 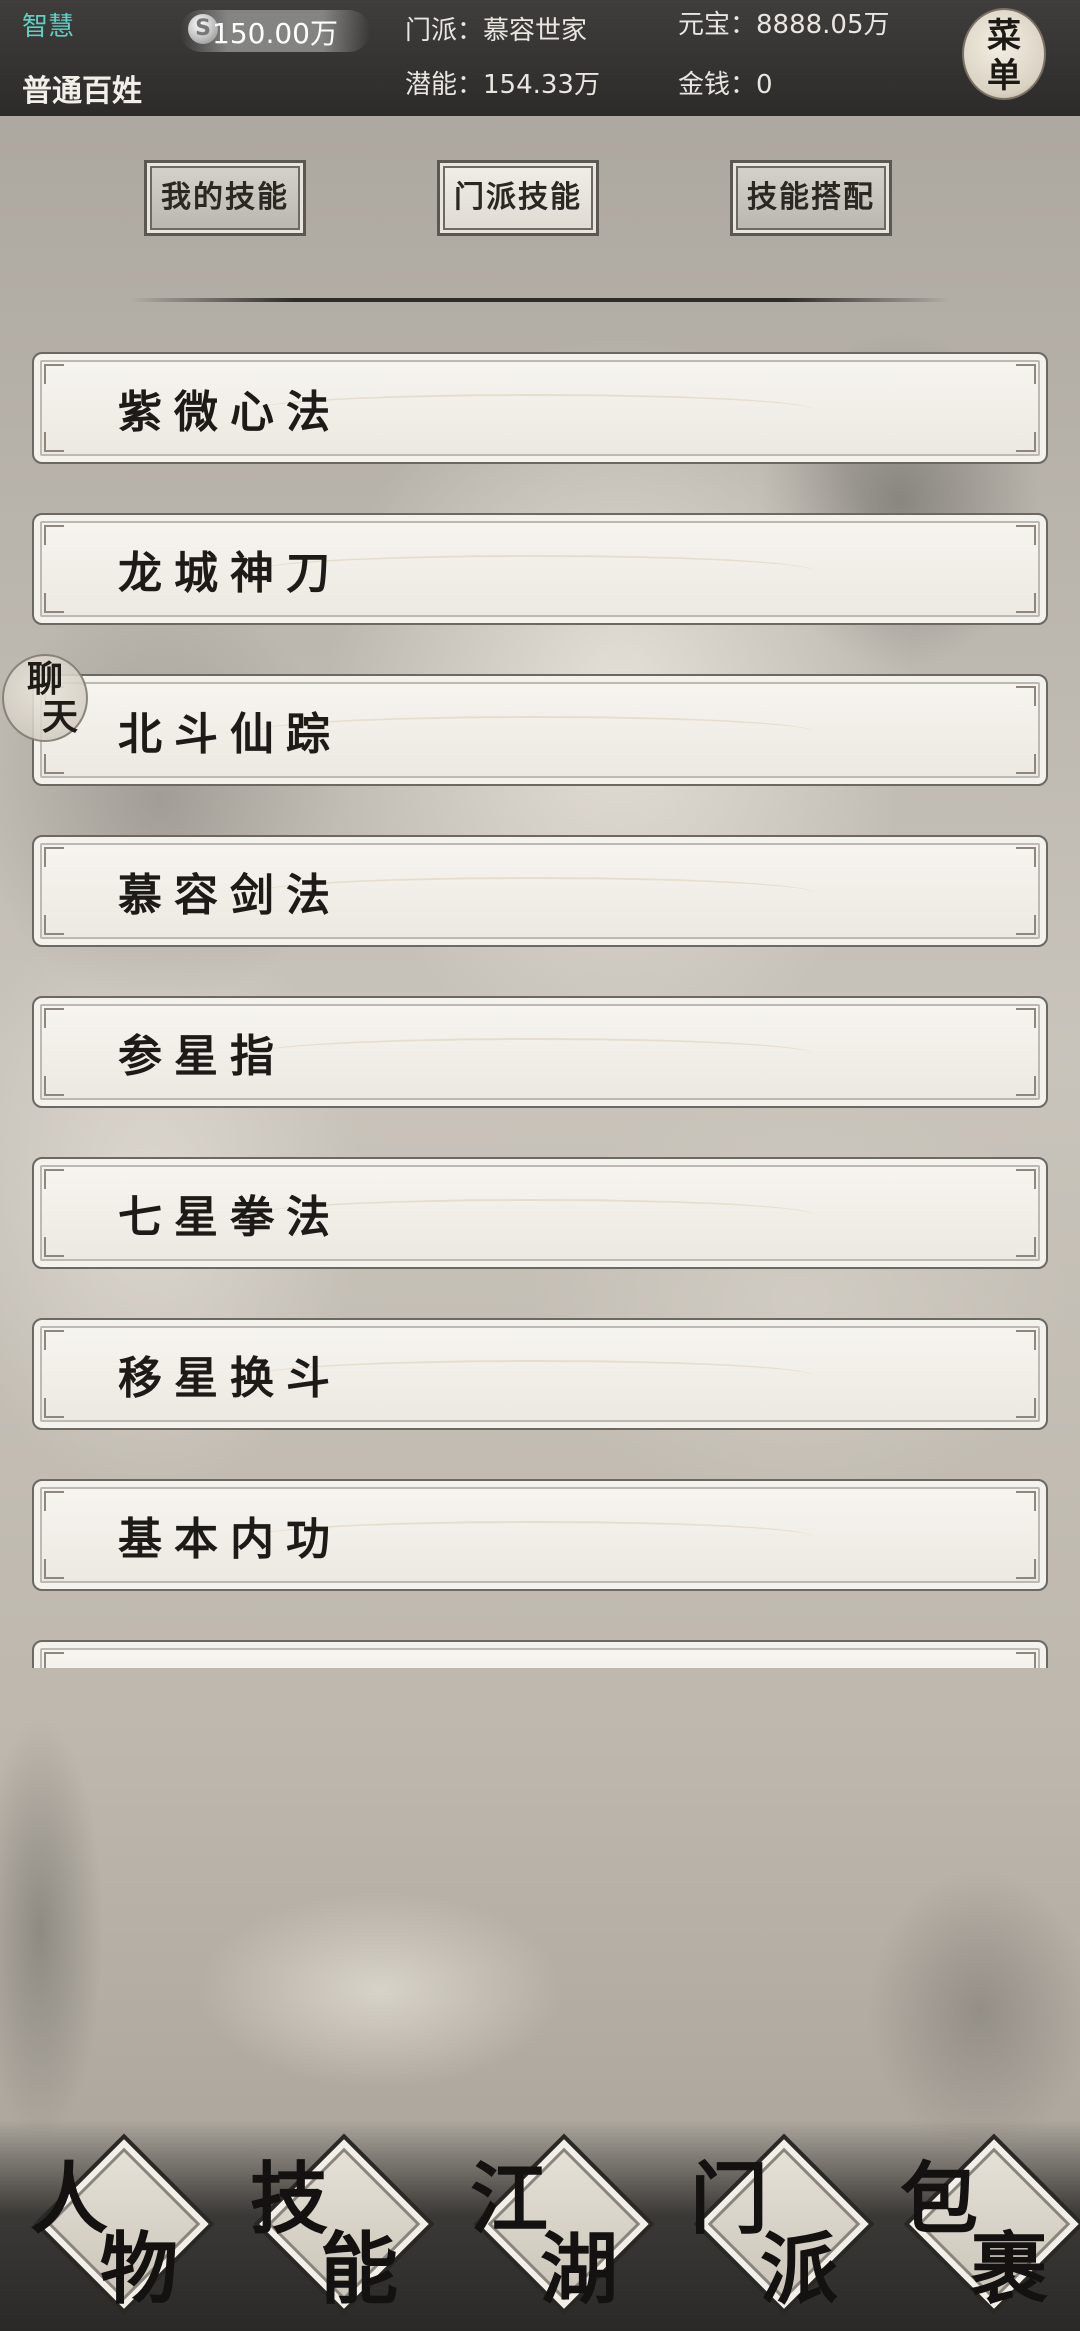 What do you see at coordinates (82, 91) in the screenshot?
I see `rank-title: 普通百姓` at bounding box center [82, 91].